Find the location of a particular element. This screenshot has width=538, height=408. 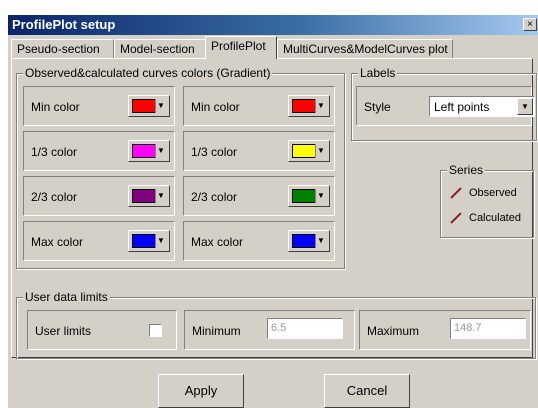

left-one-third-color-row: 1/3 color ▼ is located at coordinates (99, 151).